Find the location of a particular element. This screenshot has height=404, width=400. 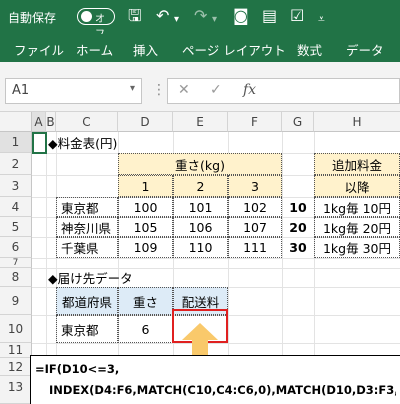

callout-line-1: =IF(D10<=3, is located at coordinates (77, 369).